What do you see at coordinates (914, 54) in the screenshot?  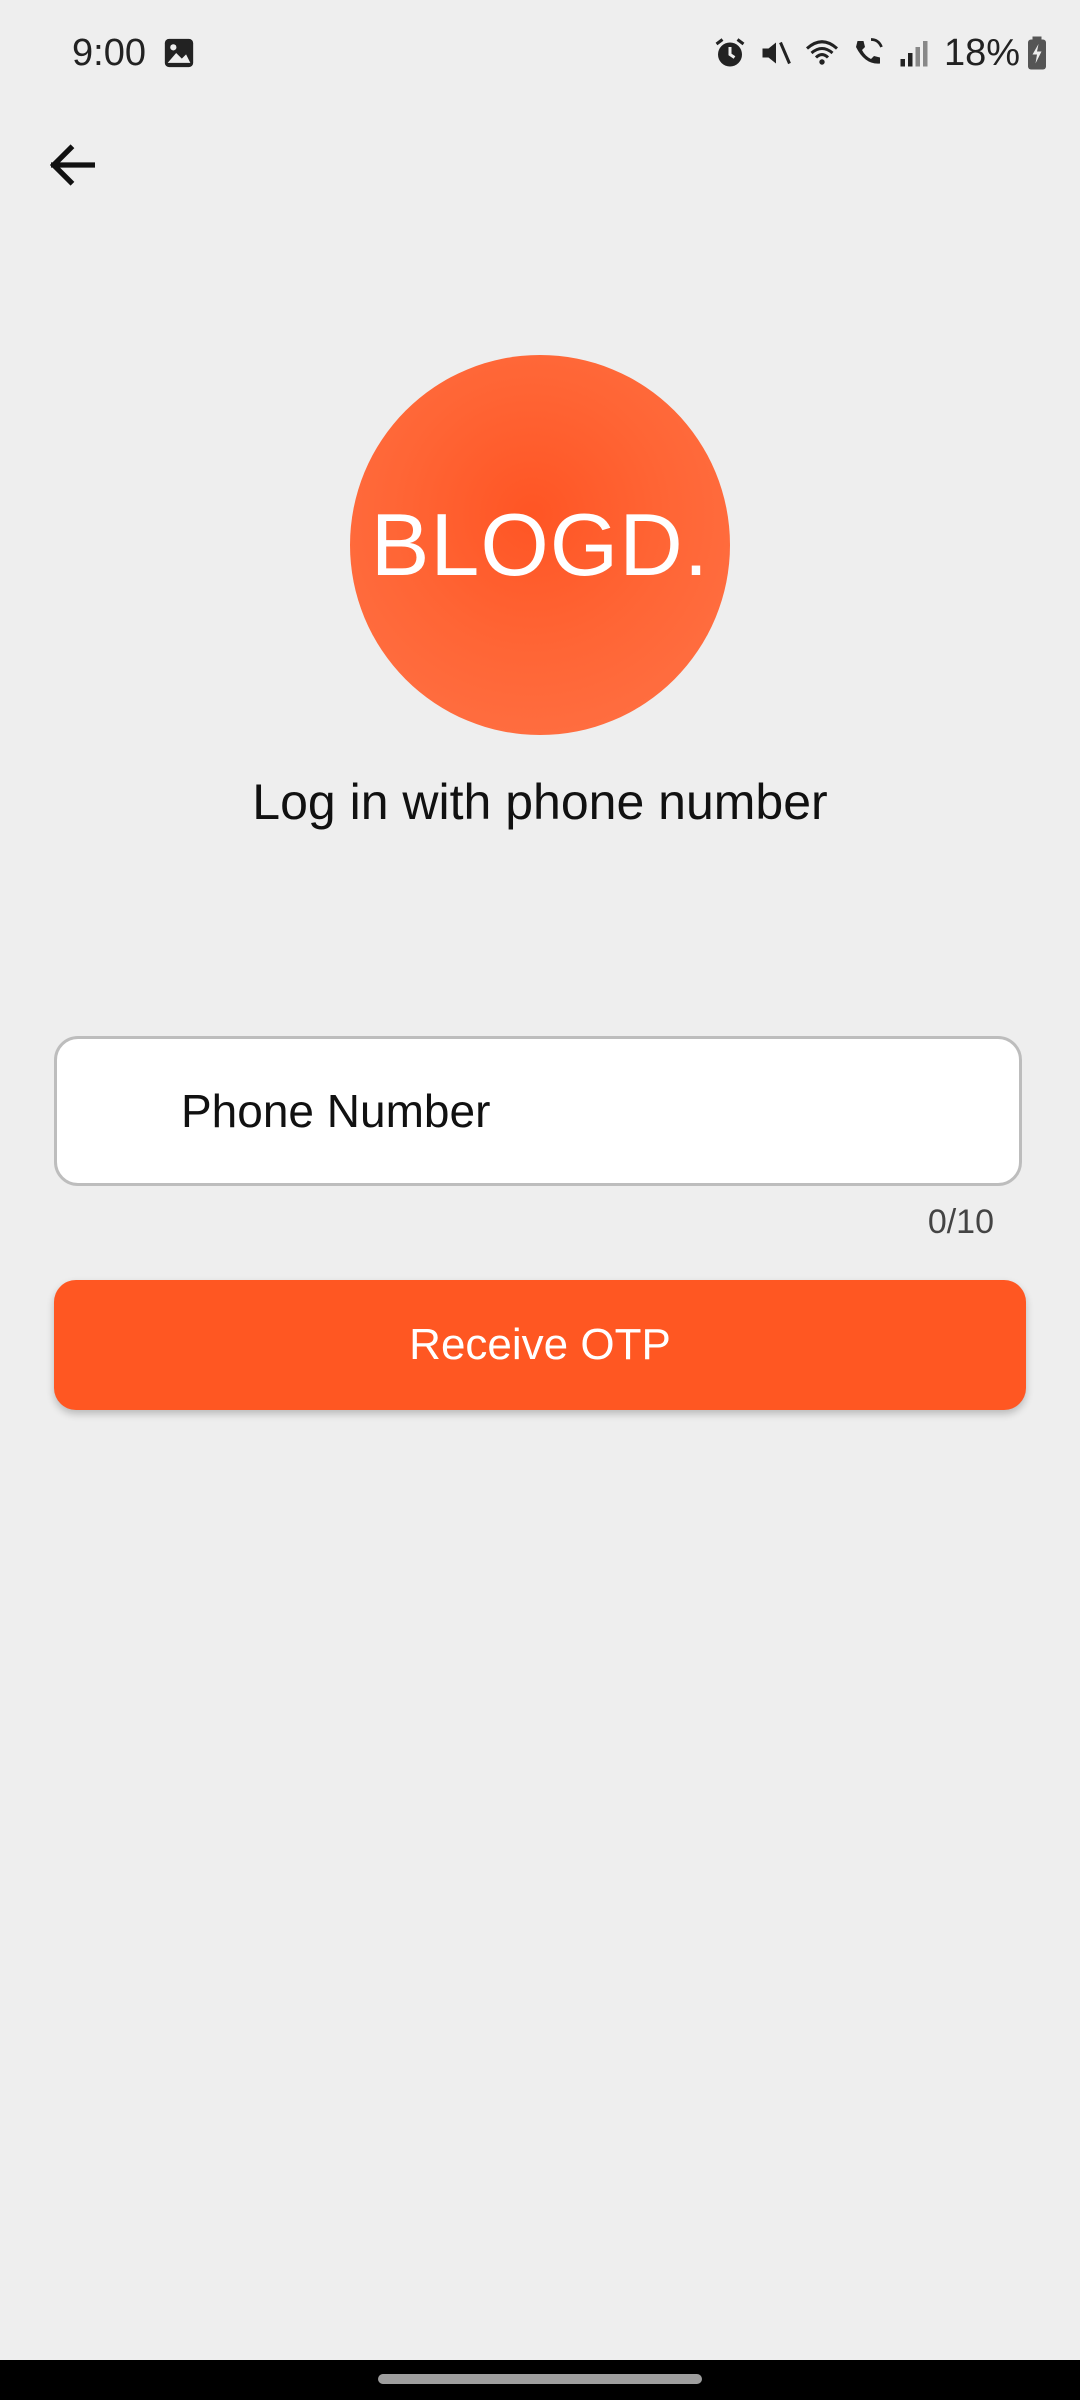 I see `signal-icon` at bounding box center [914, 54].